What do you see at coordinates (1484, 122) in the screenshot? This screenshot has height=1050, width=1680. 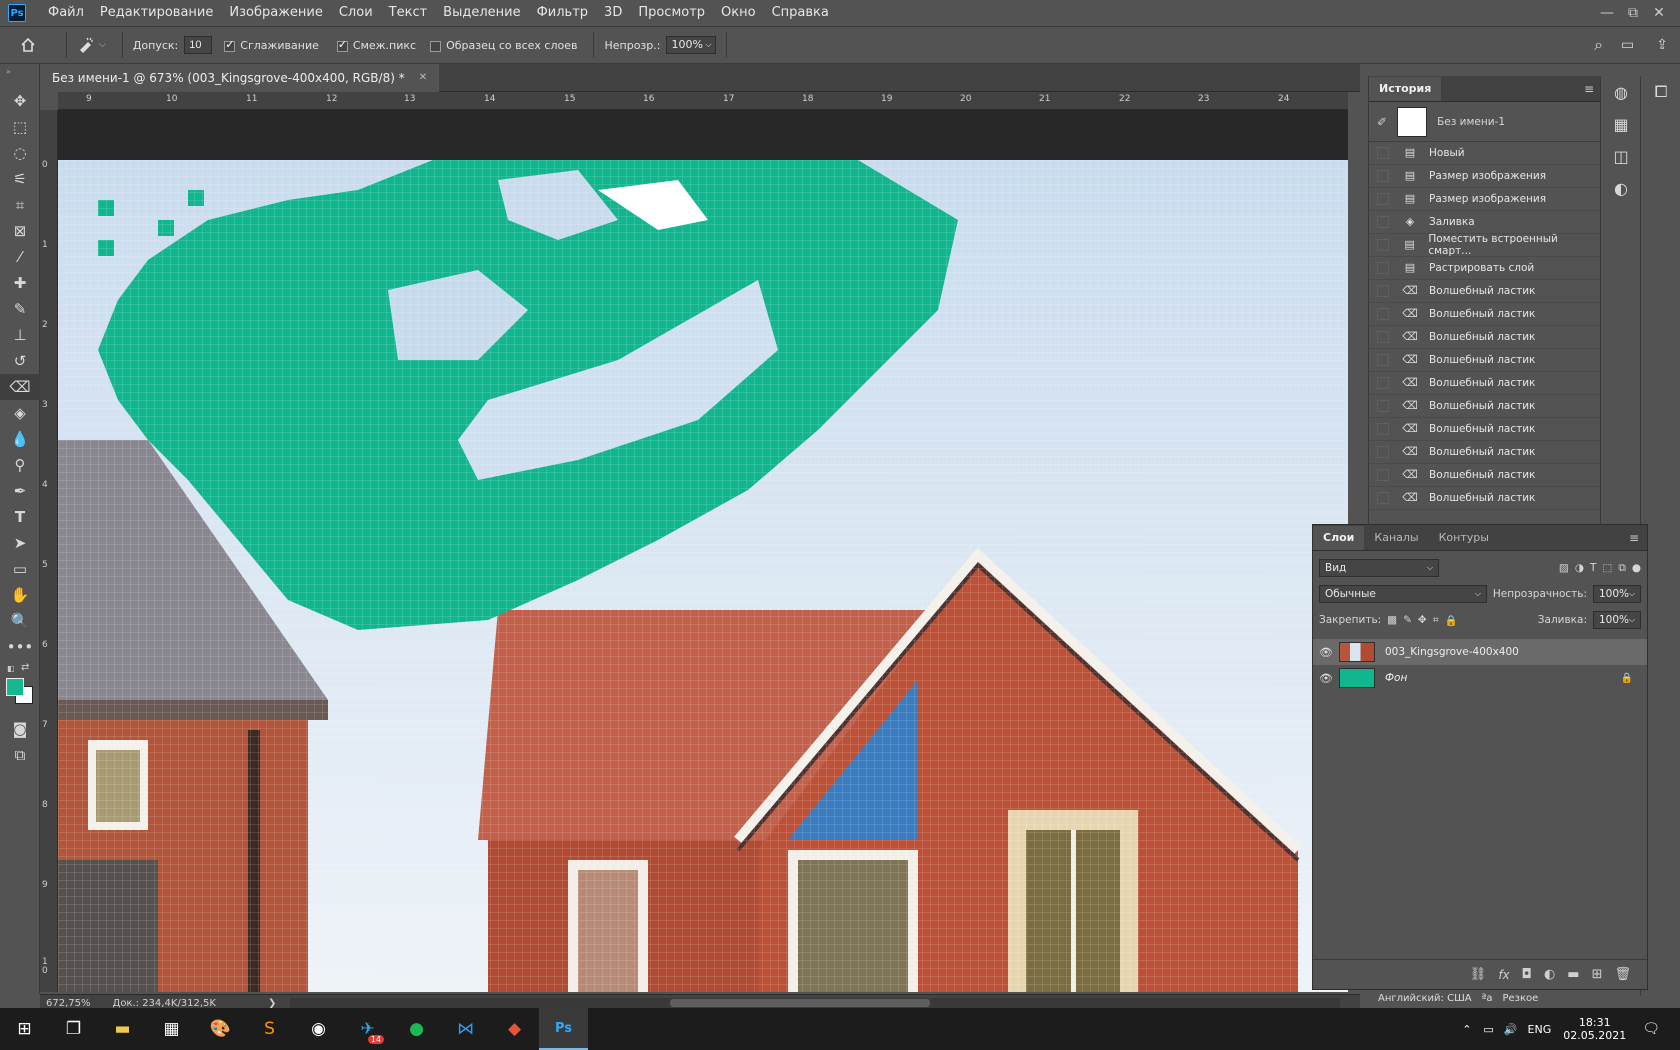 I see `history-snapshot: ✐ Без имени-1` at bounding box center [1484, 122].